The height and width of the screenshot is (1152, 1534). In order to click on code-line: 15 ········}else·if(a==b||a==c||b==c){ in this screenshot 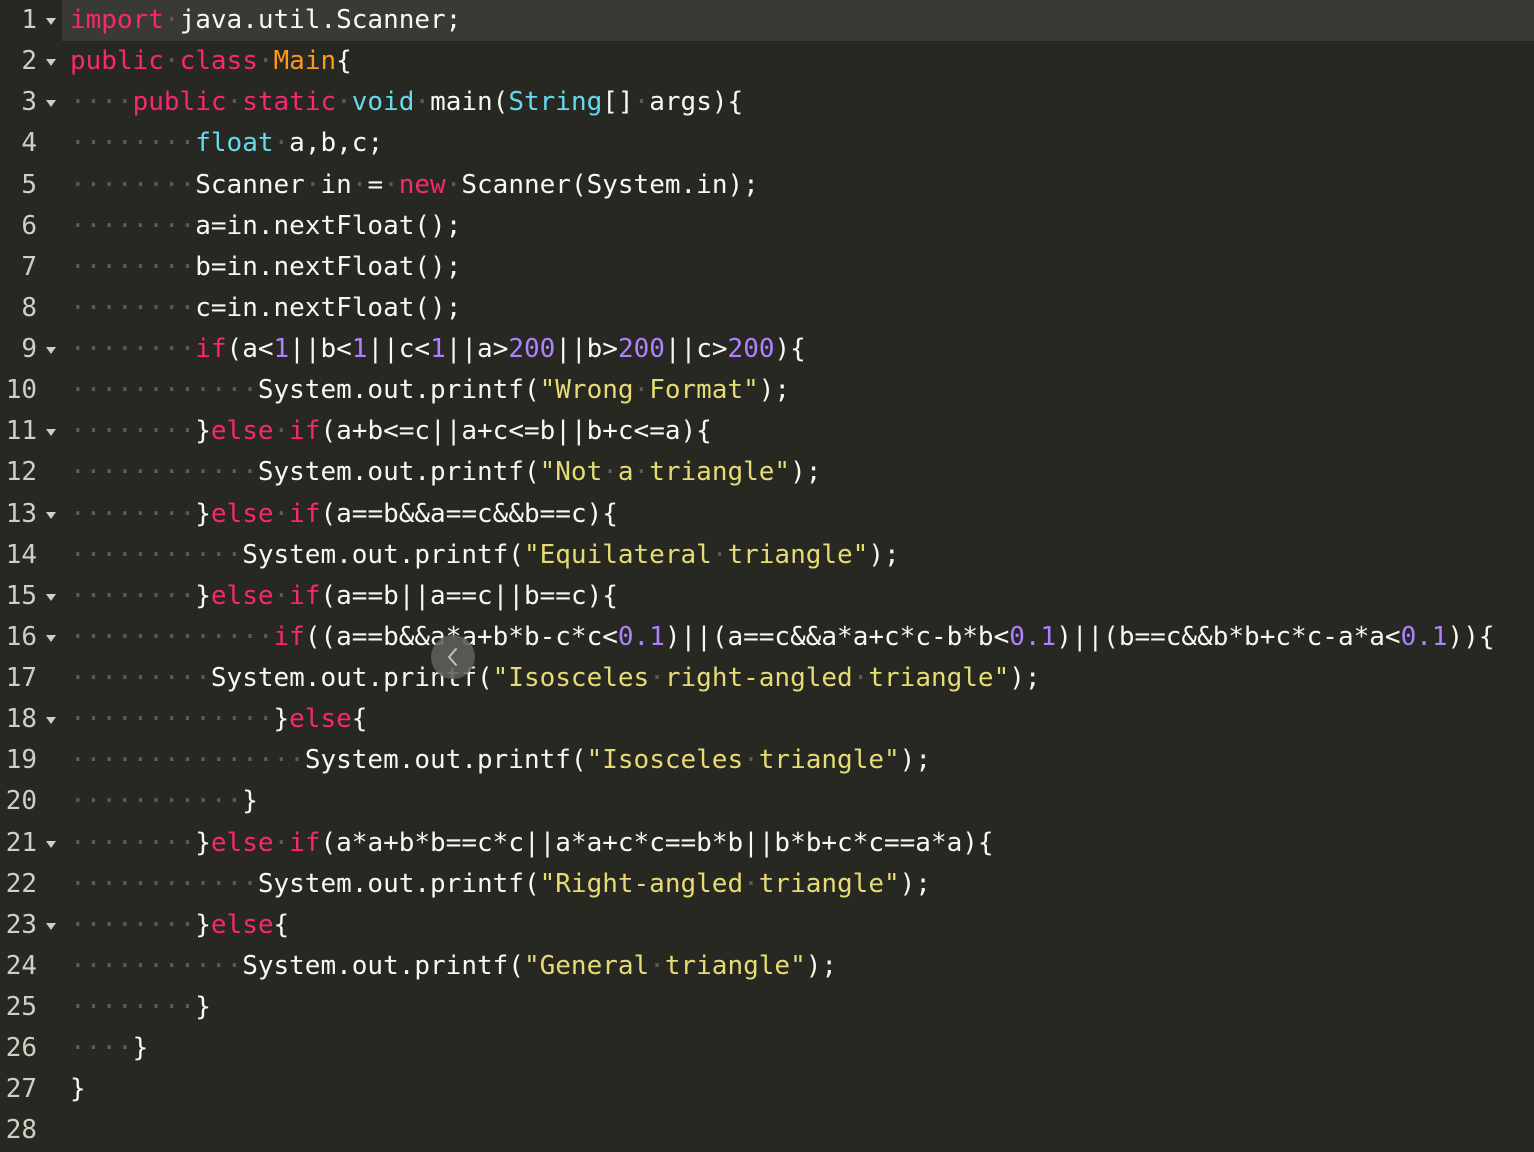, I will do `click(767, 596)`.